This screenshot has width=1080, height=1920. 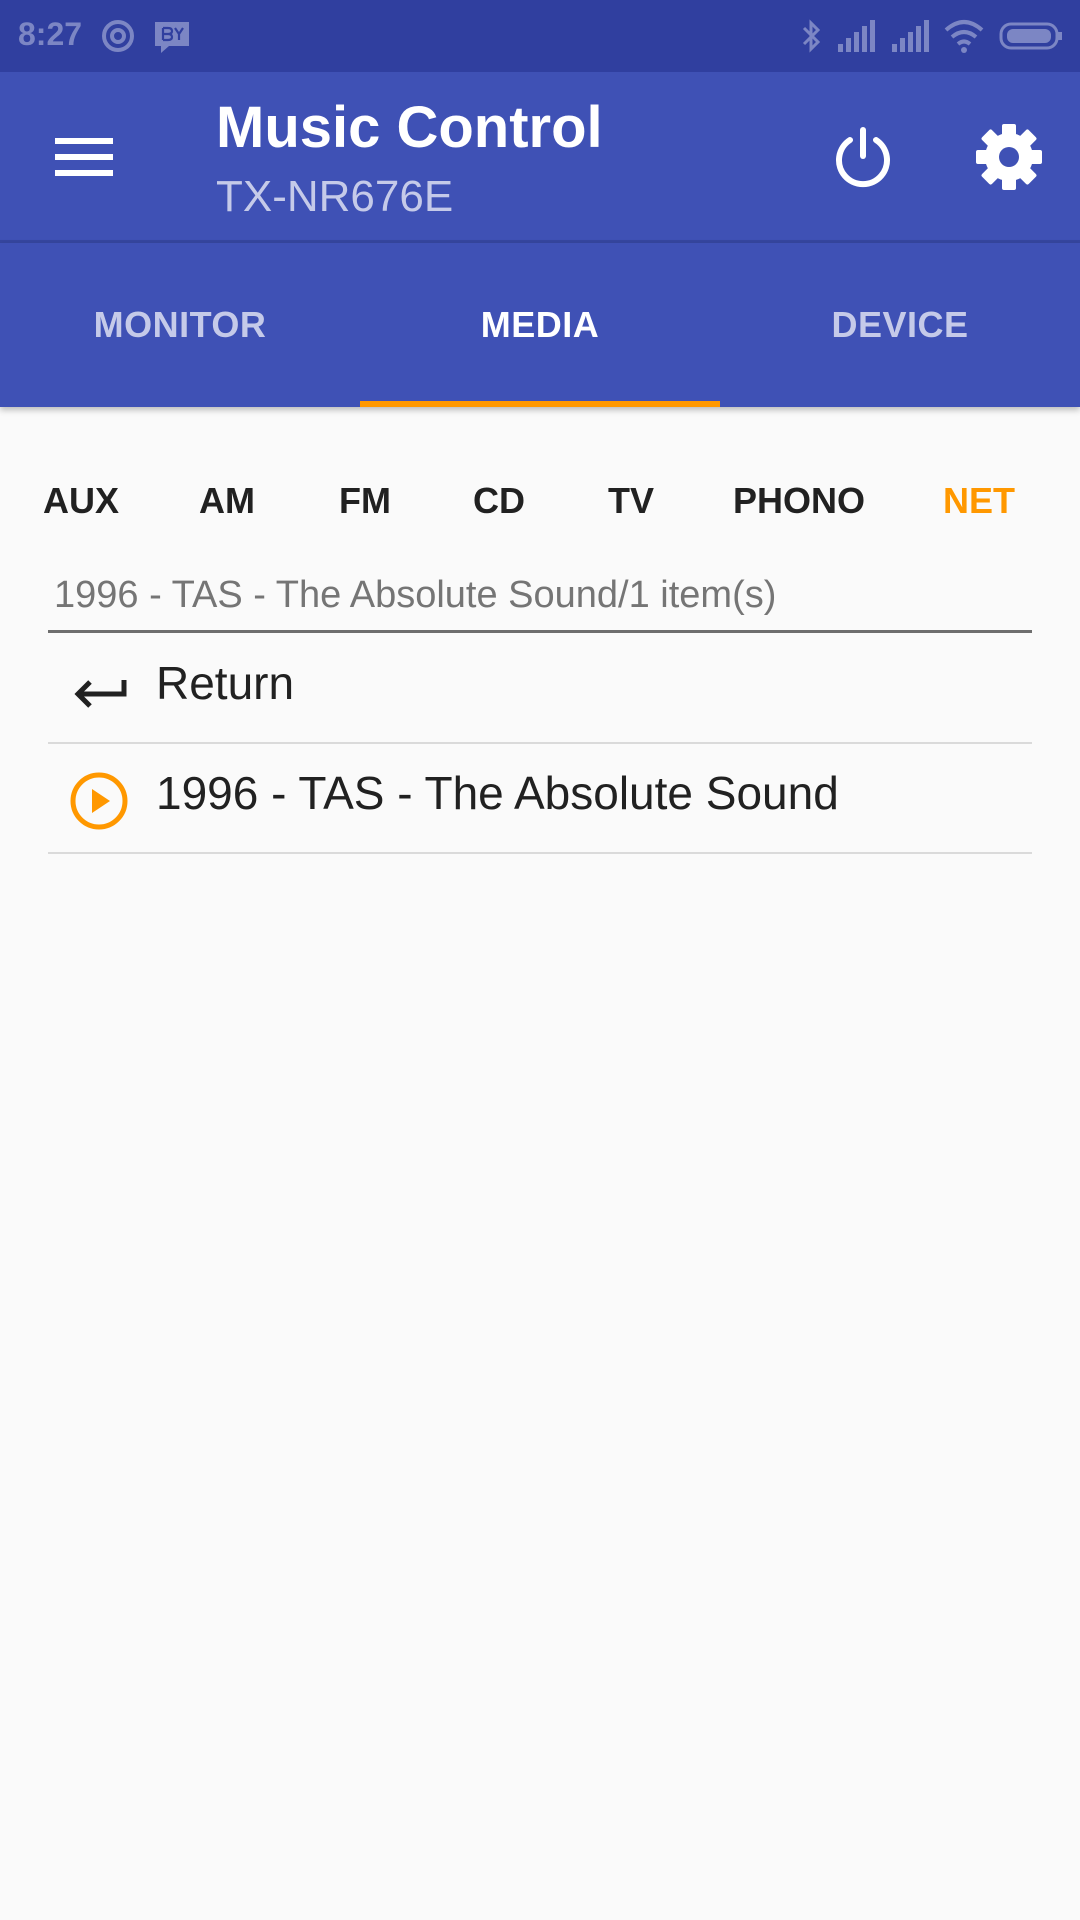 I want to click on tab-monitor: MONITOR, so click(x=180, y=325).